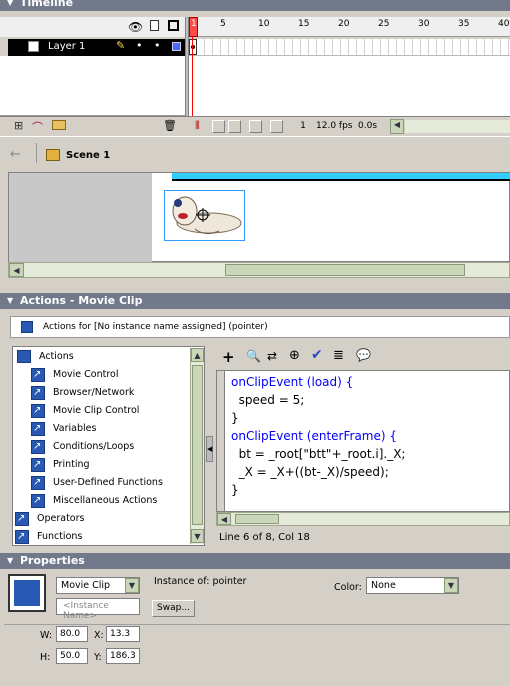 This screenshot has height=686, width=510. I want to click on width-input: 80.0, so click(72, 634).